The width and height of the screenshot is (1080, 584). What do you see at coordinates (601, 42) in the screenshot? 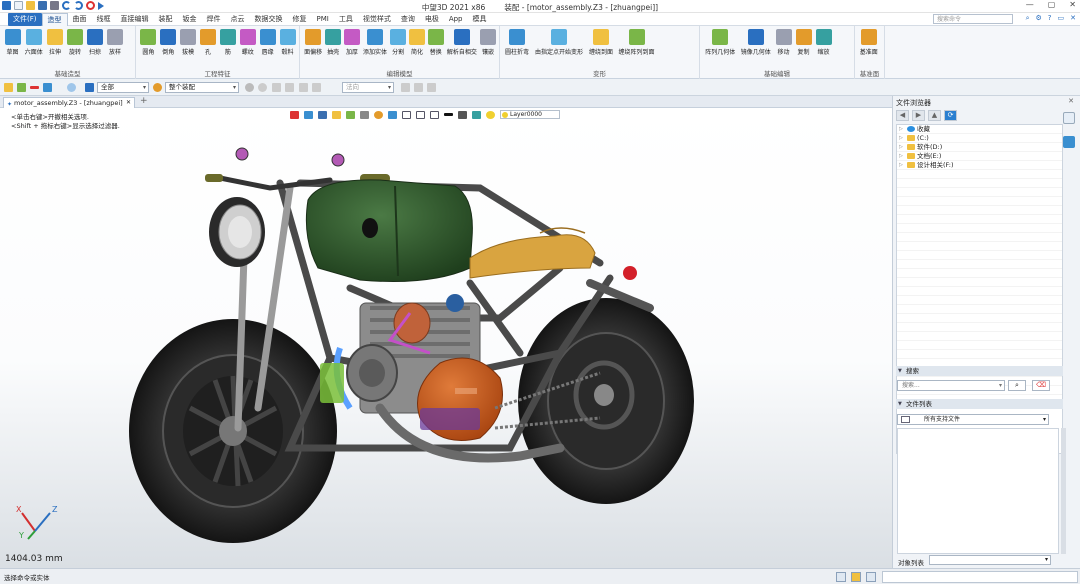
I see `ribbon-tool-3-2: 缠绕到面` at bounding box center [601, 42].